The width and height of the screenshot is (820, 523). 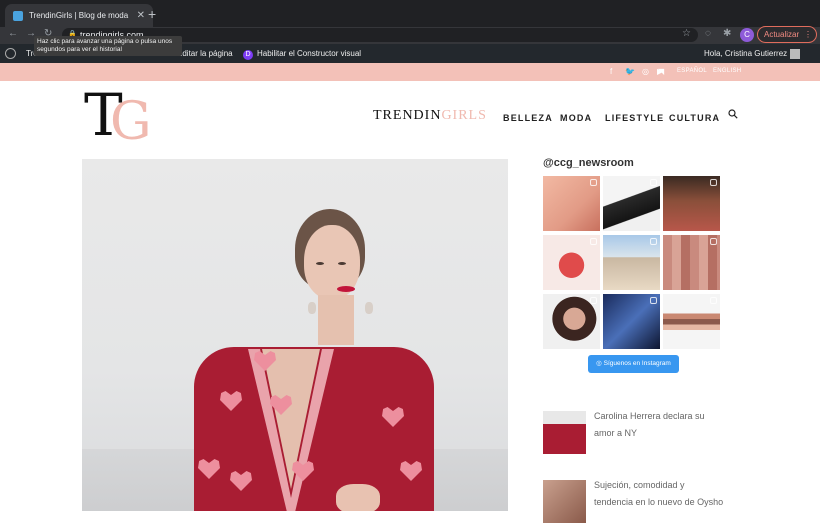 I want to click on extensions-puzzle-icon: ✱, so click(x=727, y=33).